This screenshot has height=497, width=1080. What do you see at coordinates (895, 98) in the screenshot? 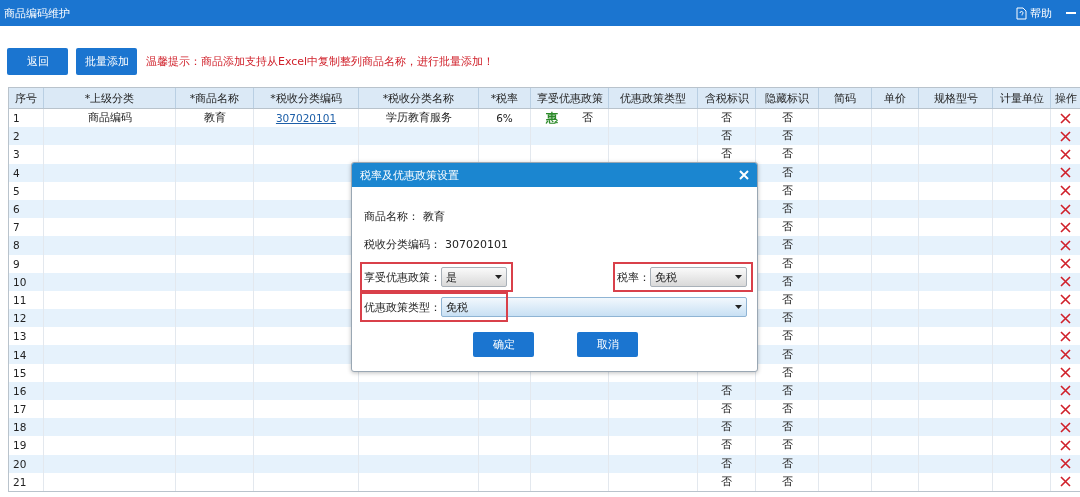
I see `column-header: 单价` at bounding box center [895, 98].